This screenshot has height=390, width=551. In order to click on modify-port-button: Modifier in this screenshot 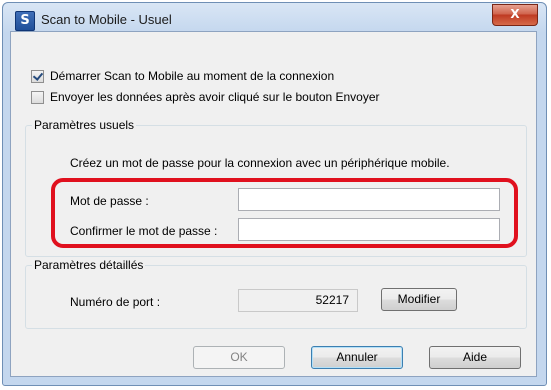, I will do `click(419, 299)`.